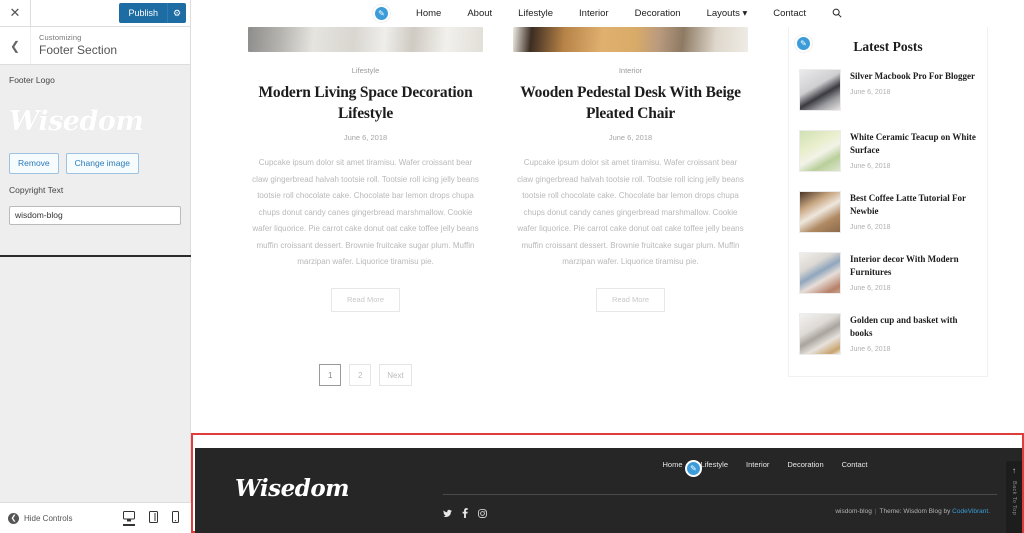 Image resolution: width=1024 pixels, height=533 pixels. Describe the element at coordinates (32, 80) in the screenshot. I see `footer-logo-label: Footer Logo` at that location.